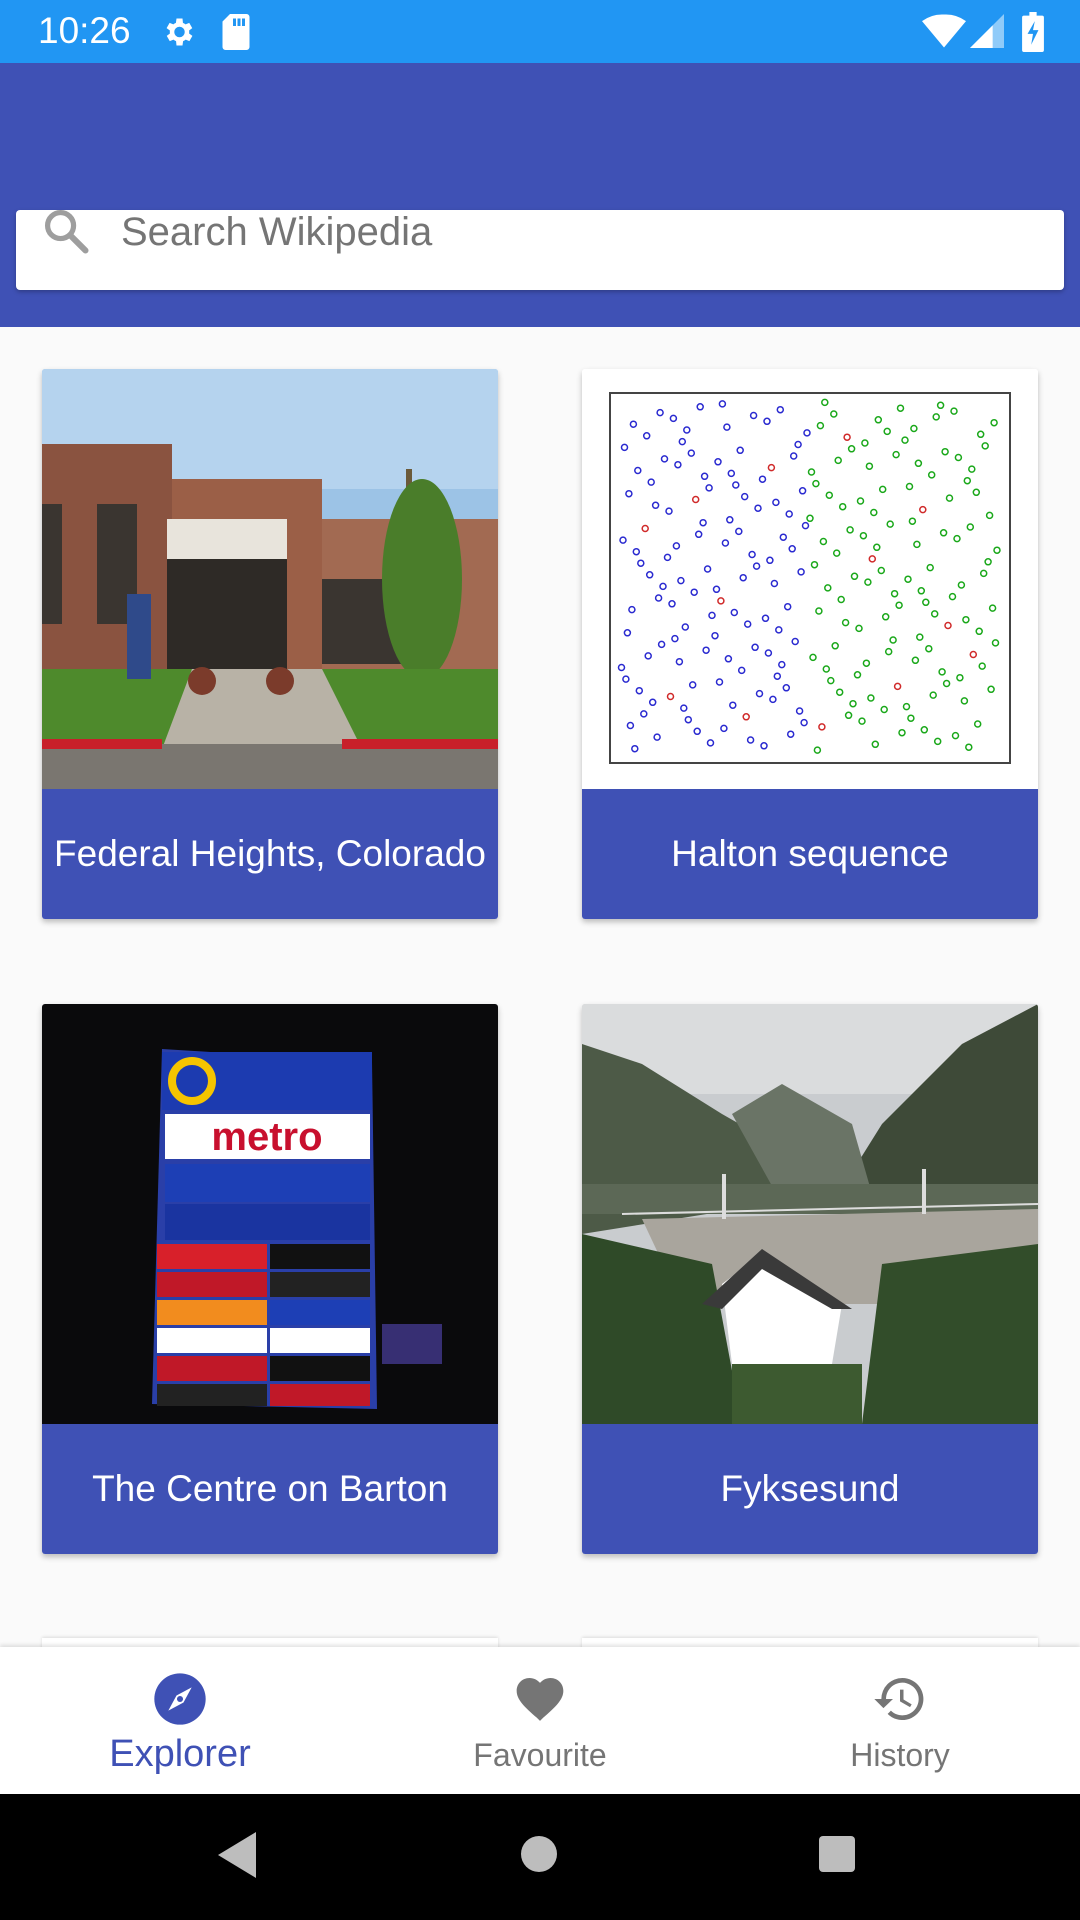 Image resolution: width=1080 pixels, height=1920 pixels. I want to click on signal-icon, so click(987, 31).